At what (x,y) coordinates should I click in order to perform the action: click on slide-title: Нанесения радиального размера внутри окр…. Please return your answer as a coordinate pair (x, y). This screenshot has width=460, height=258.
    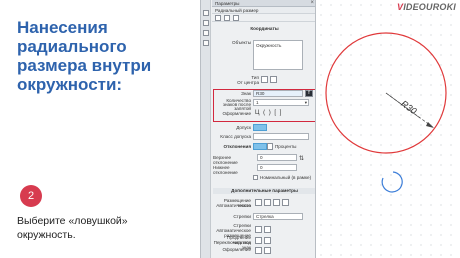
    Looking at the image, I should click on (84, 56).